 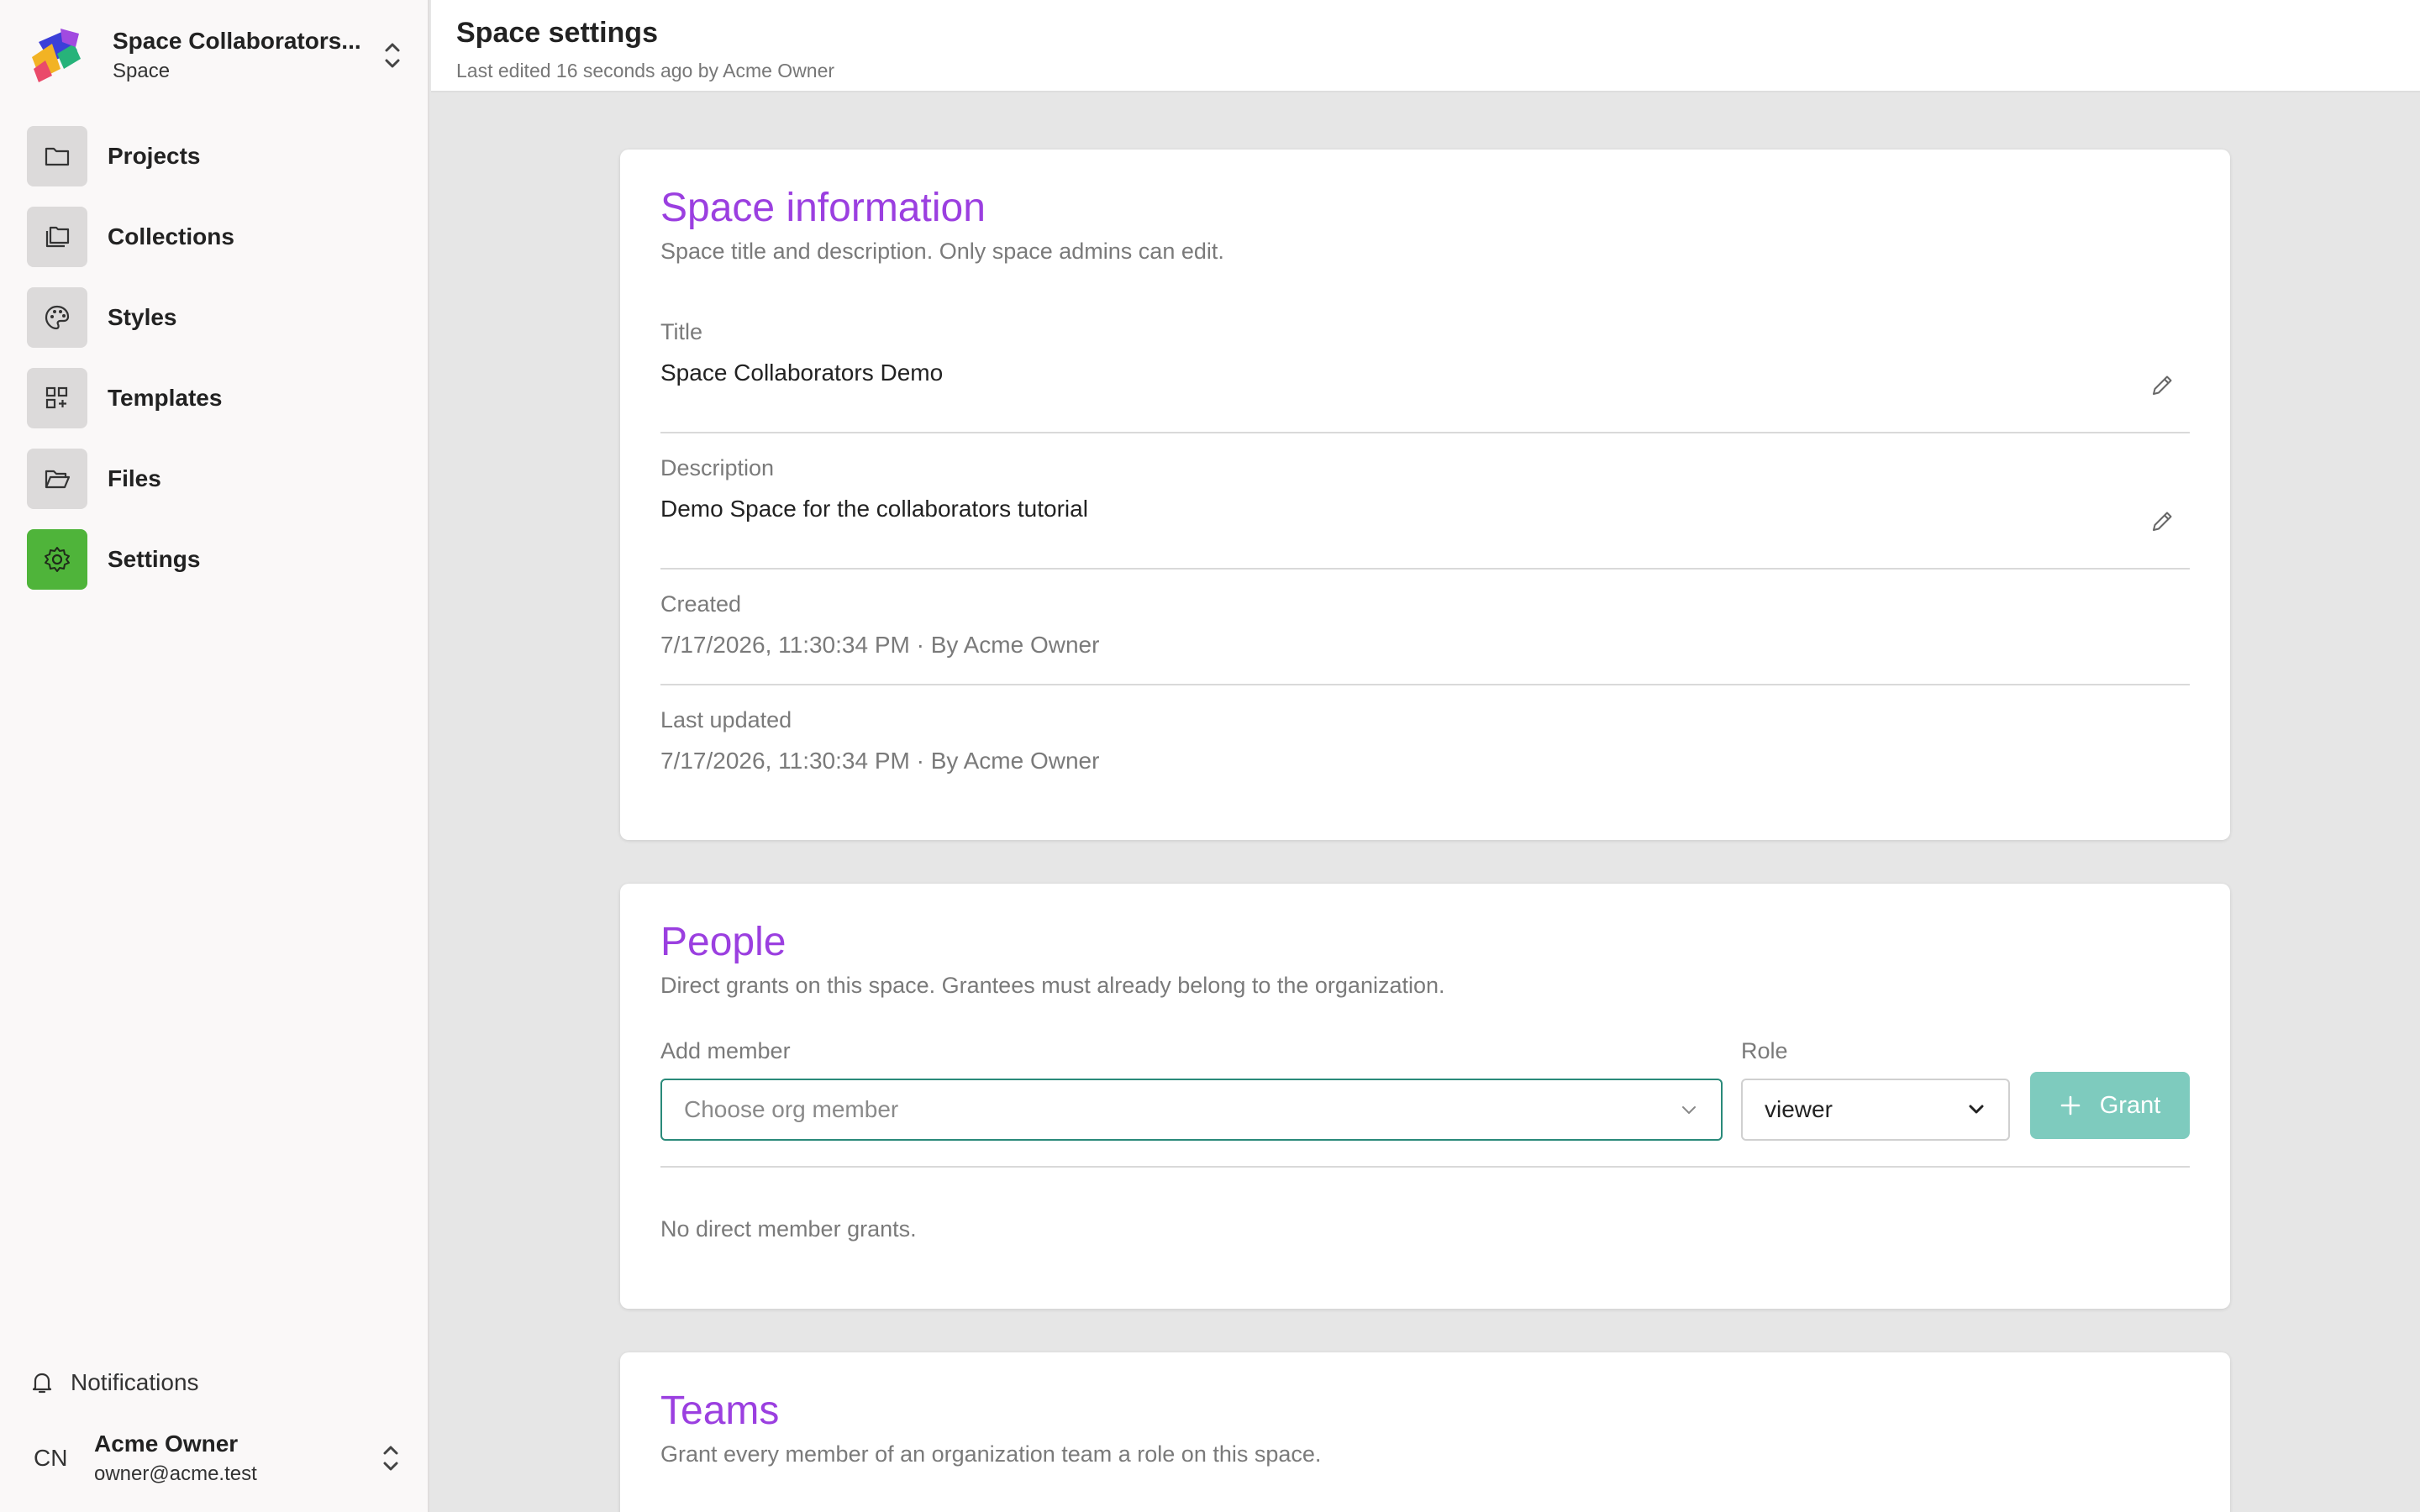 I want to click on sidebar-item-label: Files, so click(x=134, y=478).